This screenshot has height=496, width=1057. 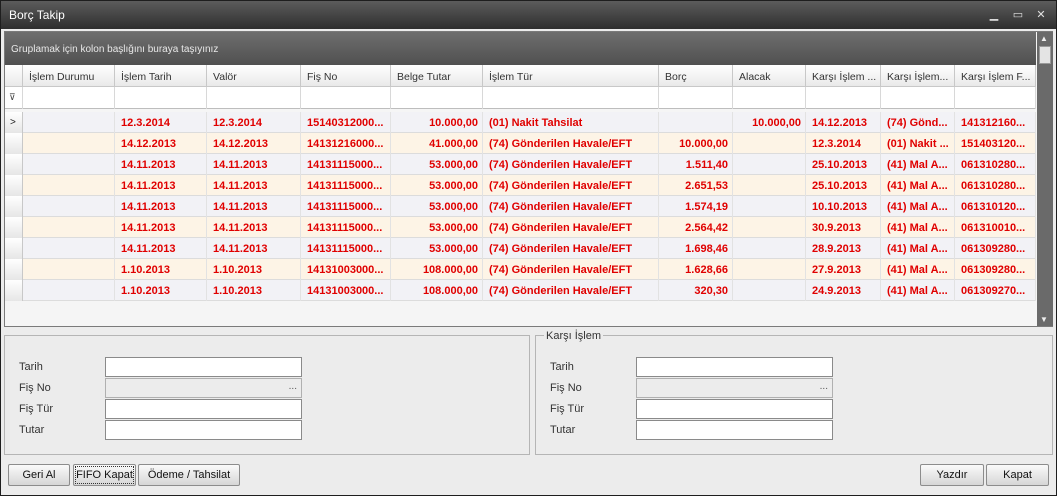 I want to click on column-header-belge-tutar: Belge Tutar, so click(x=437, y=76).